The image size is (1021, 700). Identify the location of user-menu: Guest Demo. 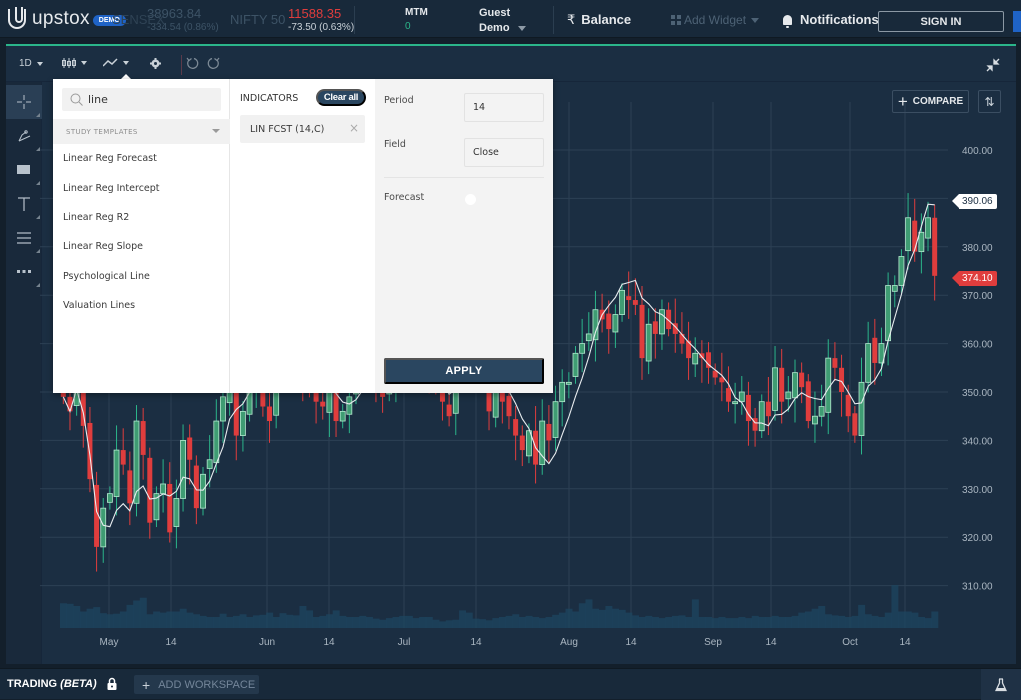
(502, 20).